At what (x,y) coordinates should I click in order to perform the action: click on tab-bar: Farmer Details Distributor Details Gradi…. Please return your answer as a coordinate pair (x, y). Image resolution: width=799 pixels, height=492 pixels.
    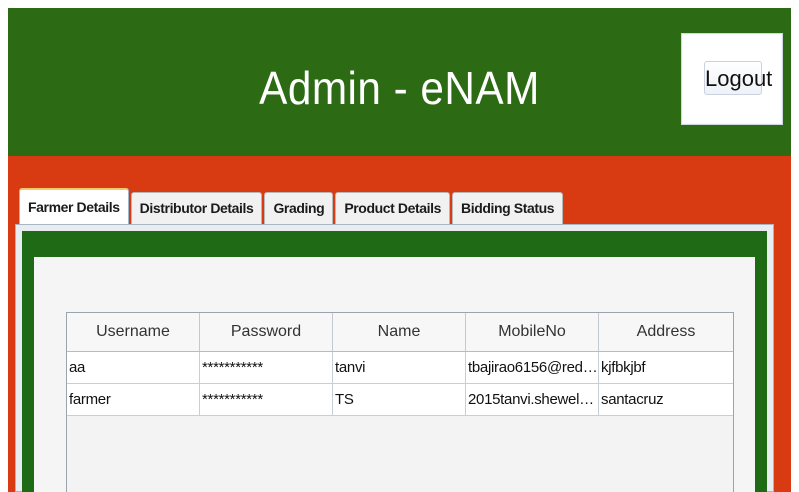
    Looking at the image, I should click on (292, 206).